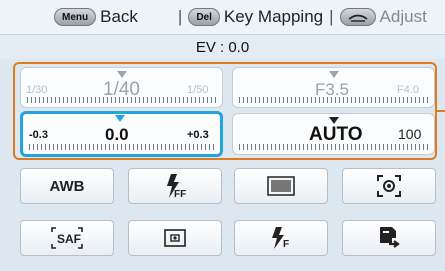  What do you see at coordinates (38, 135) in the screenshot?
I see `ev-prev: -0.3` at bounding box center [38, 135].